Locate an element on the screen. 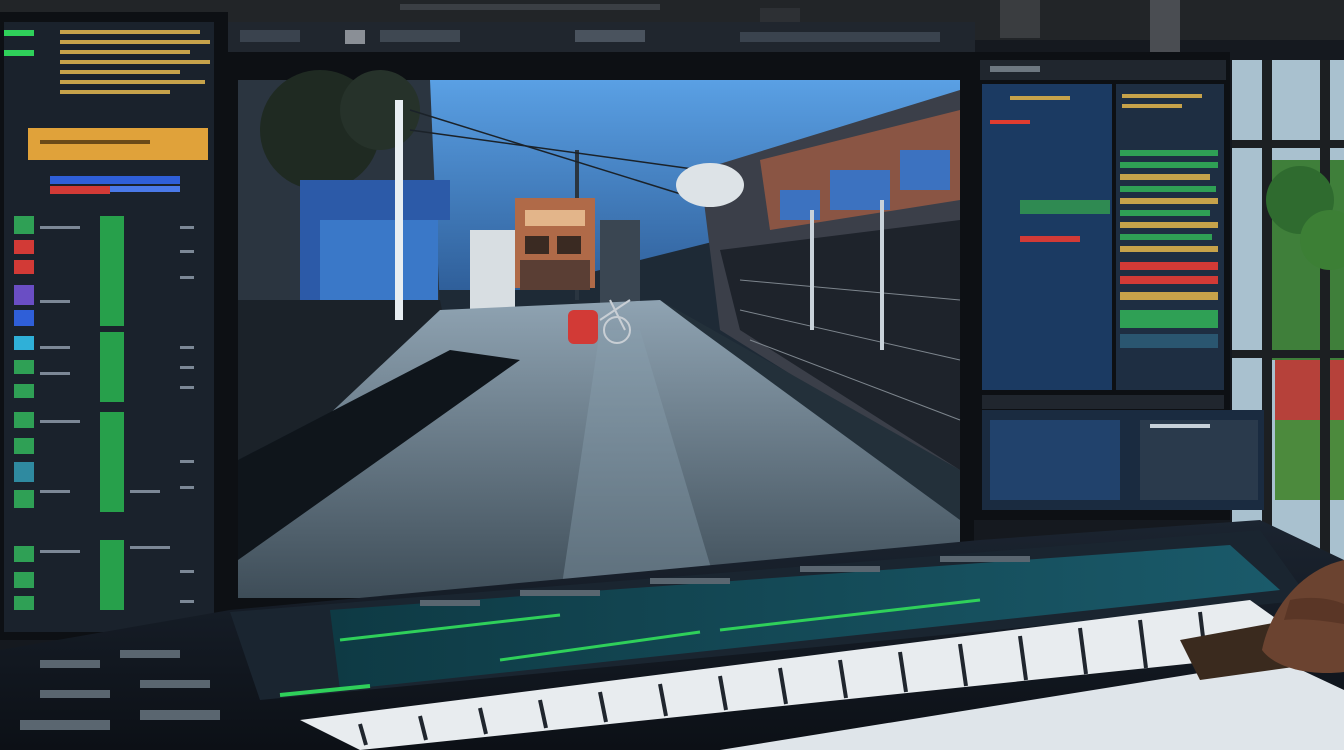  left-side-monitor is located at coordinates (114, 326).